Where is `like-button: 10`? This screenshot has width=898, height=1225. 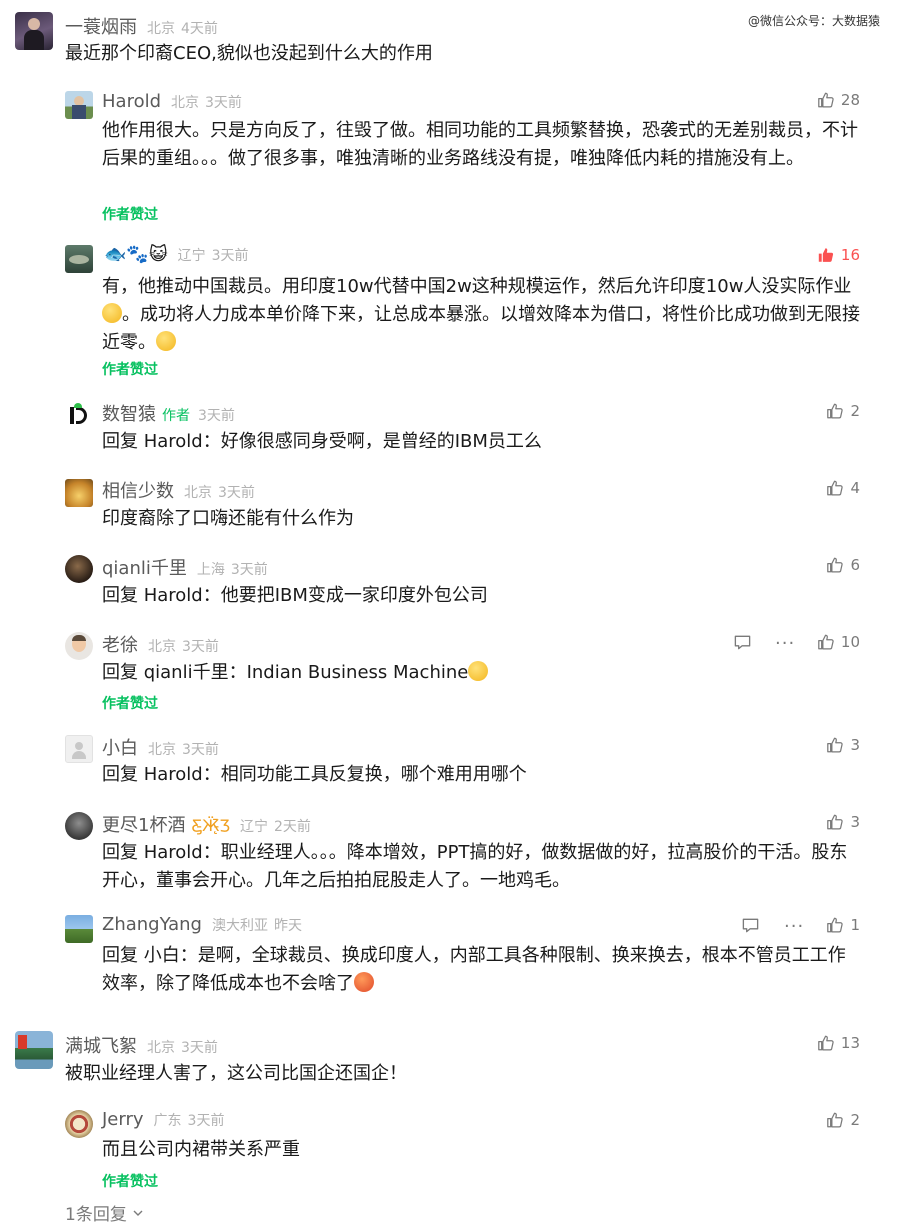
like-button: 10 is located at coordinates (838, 642).